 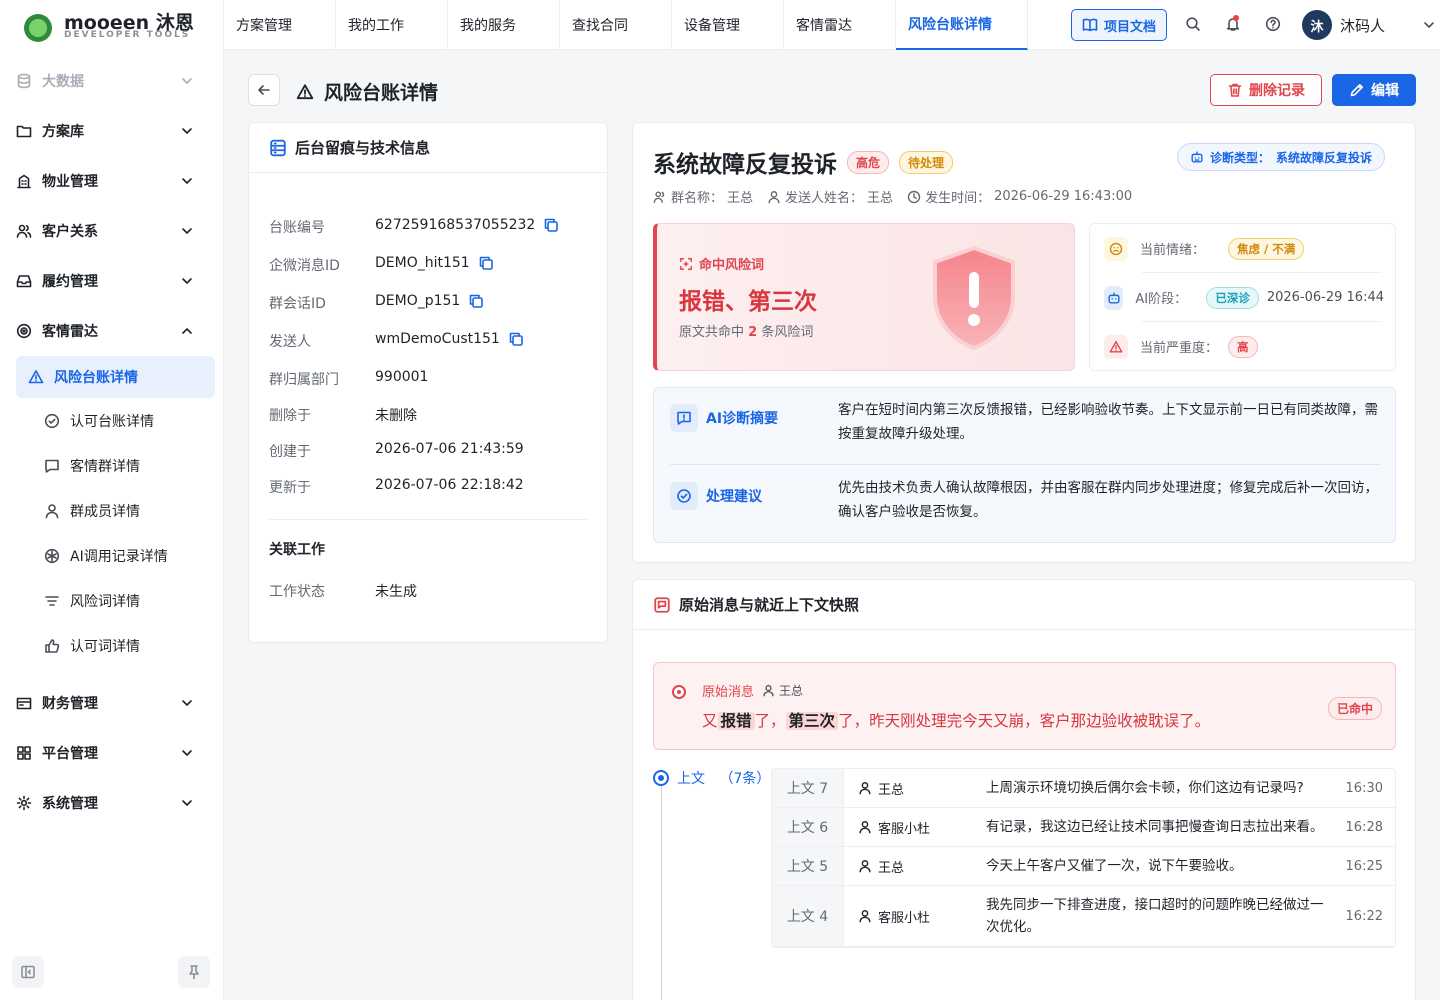 I want to click on sidebar-subitem-approval-words: 认可词详情, so click(x=115, y=645).